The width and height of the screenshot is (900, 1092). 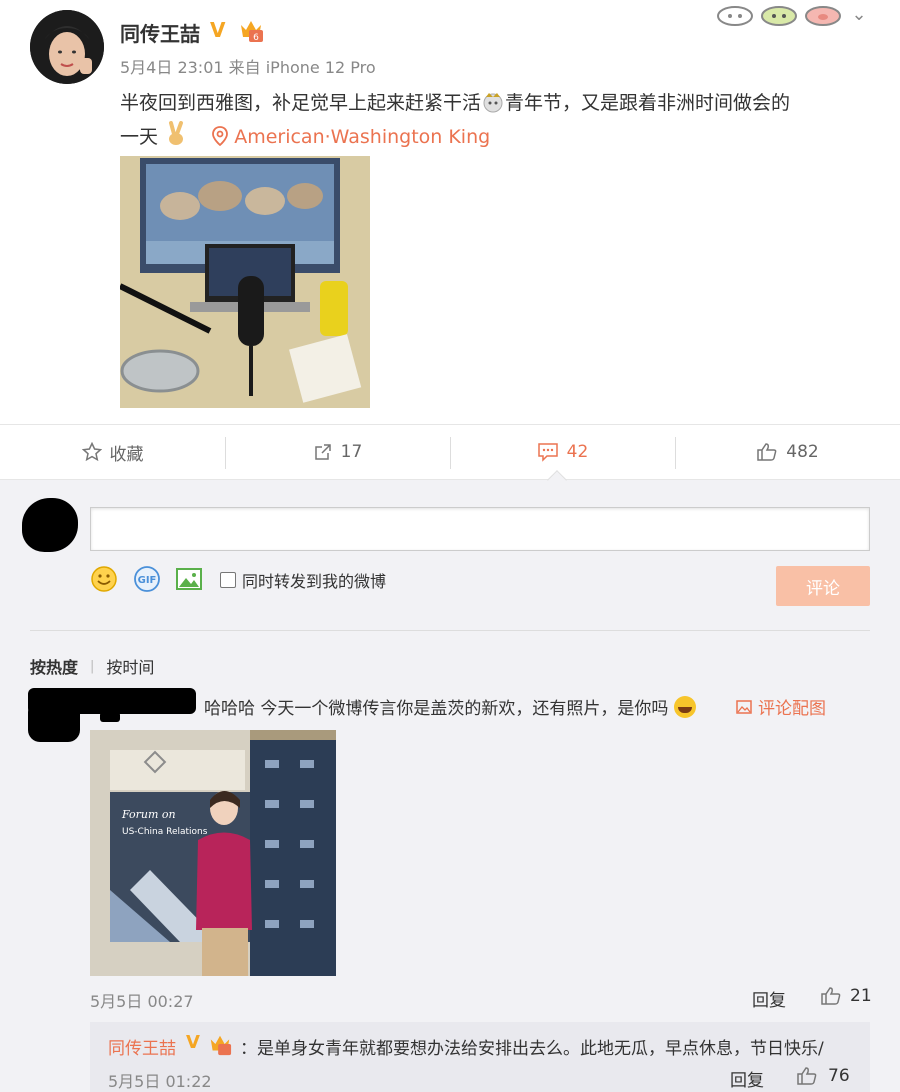 I want to click on sort-by-hot: 按热度, so click(x=54, y=666).